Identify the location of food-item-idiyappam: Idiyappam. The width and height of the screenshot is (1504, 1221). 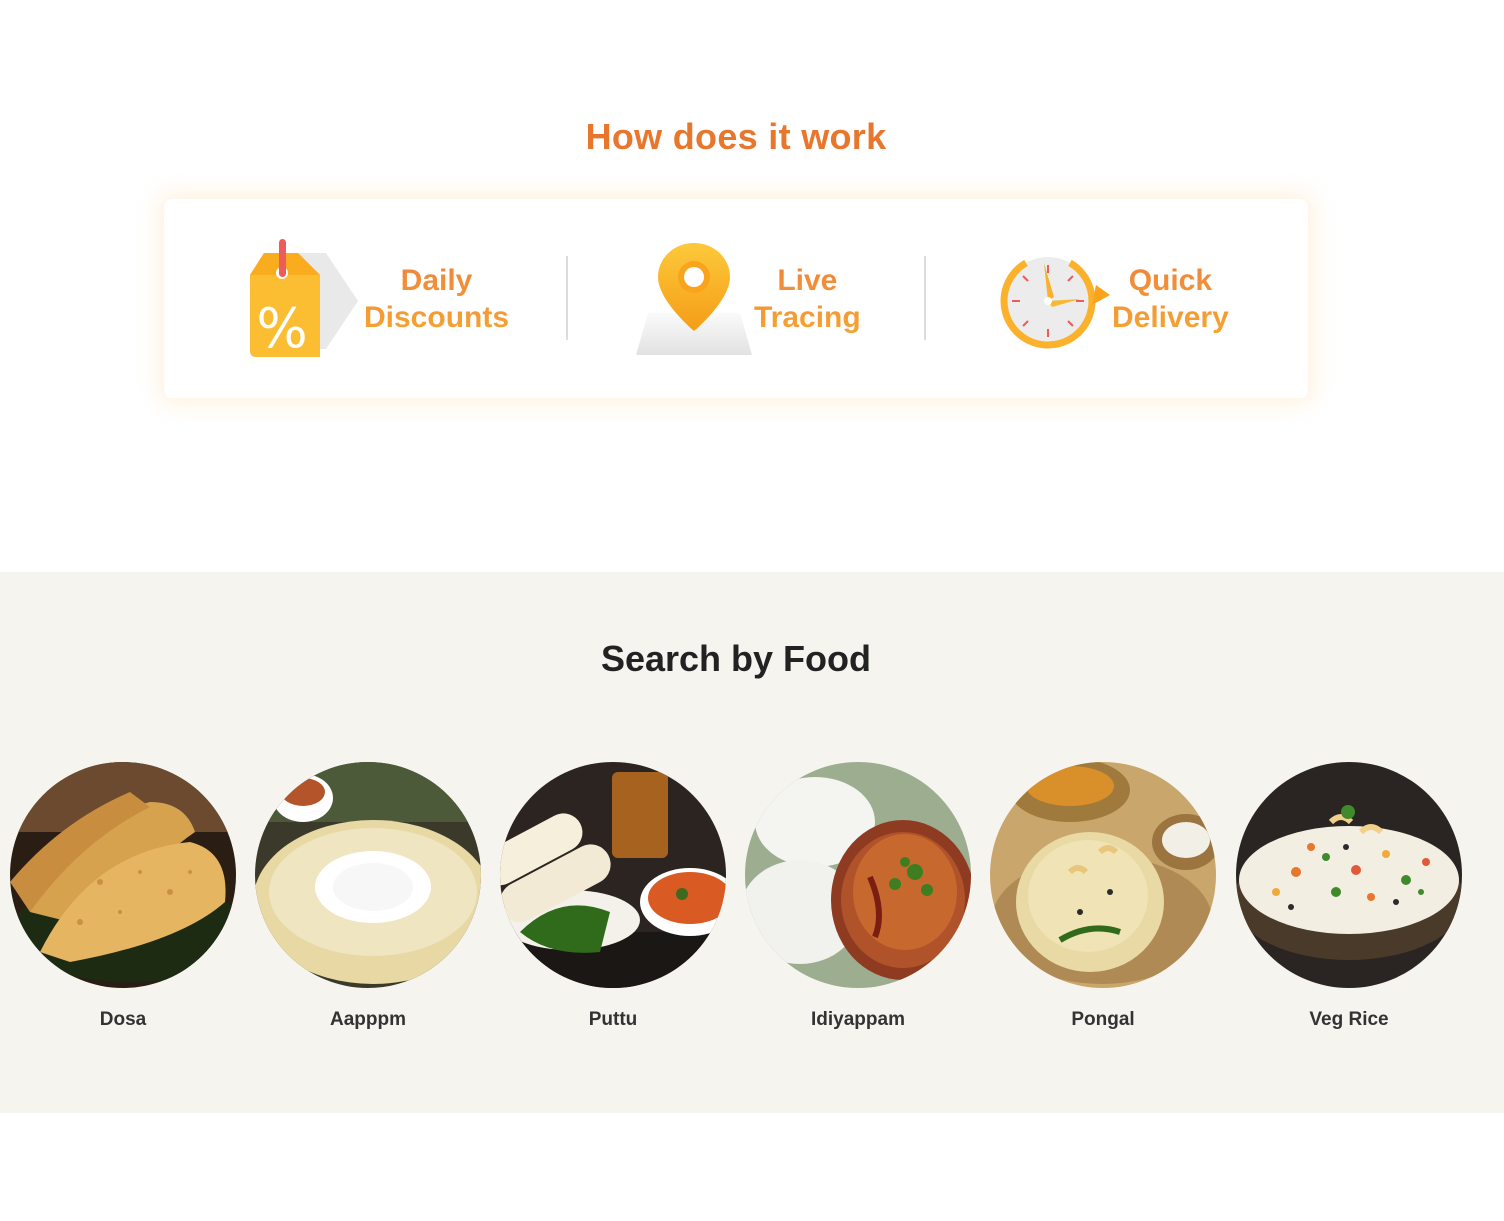
(858, 896).